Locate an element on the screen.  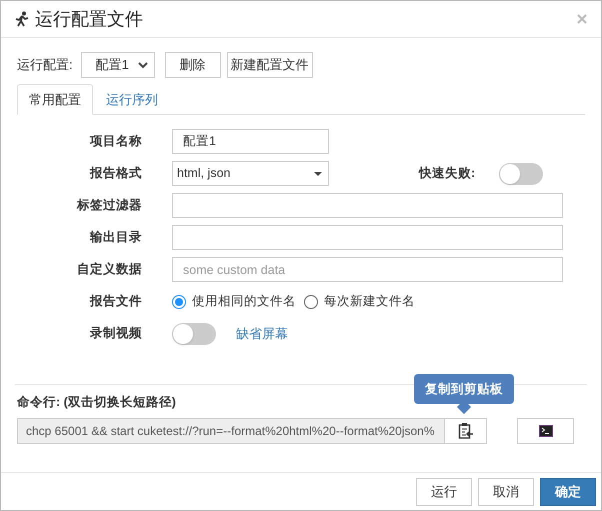
command-line-label: 命令行: (双击切换长短路径) is located at coordinates (96, 403).